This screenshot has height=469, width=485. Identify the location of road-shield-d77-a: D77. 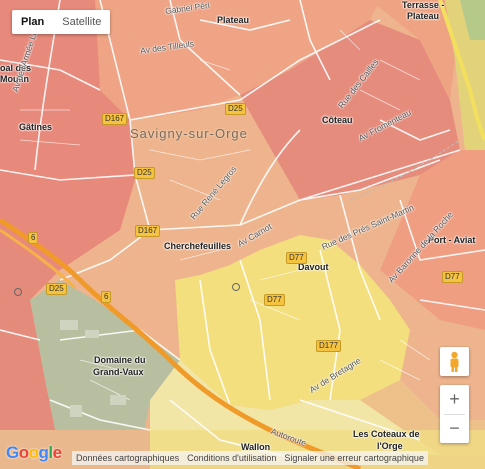
(296, 258).